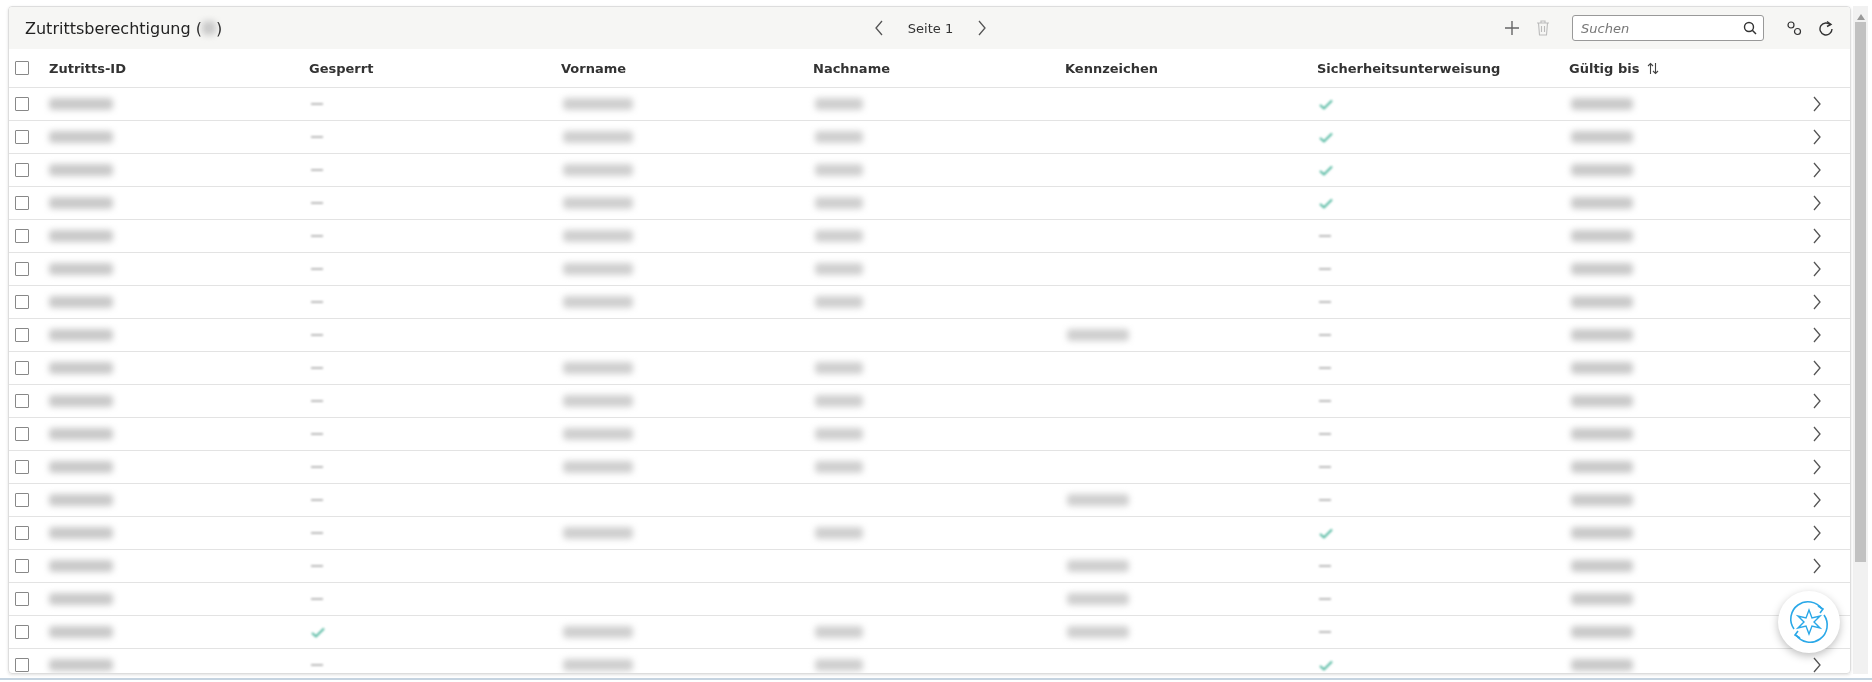 The height and width of the screenshot is (682, 1872). Describe the element at coordinates (1750, 28) in the screenshot. I see `search-icon` at that location.